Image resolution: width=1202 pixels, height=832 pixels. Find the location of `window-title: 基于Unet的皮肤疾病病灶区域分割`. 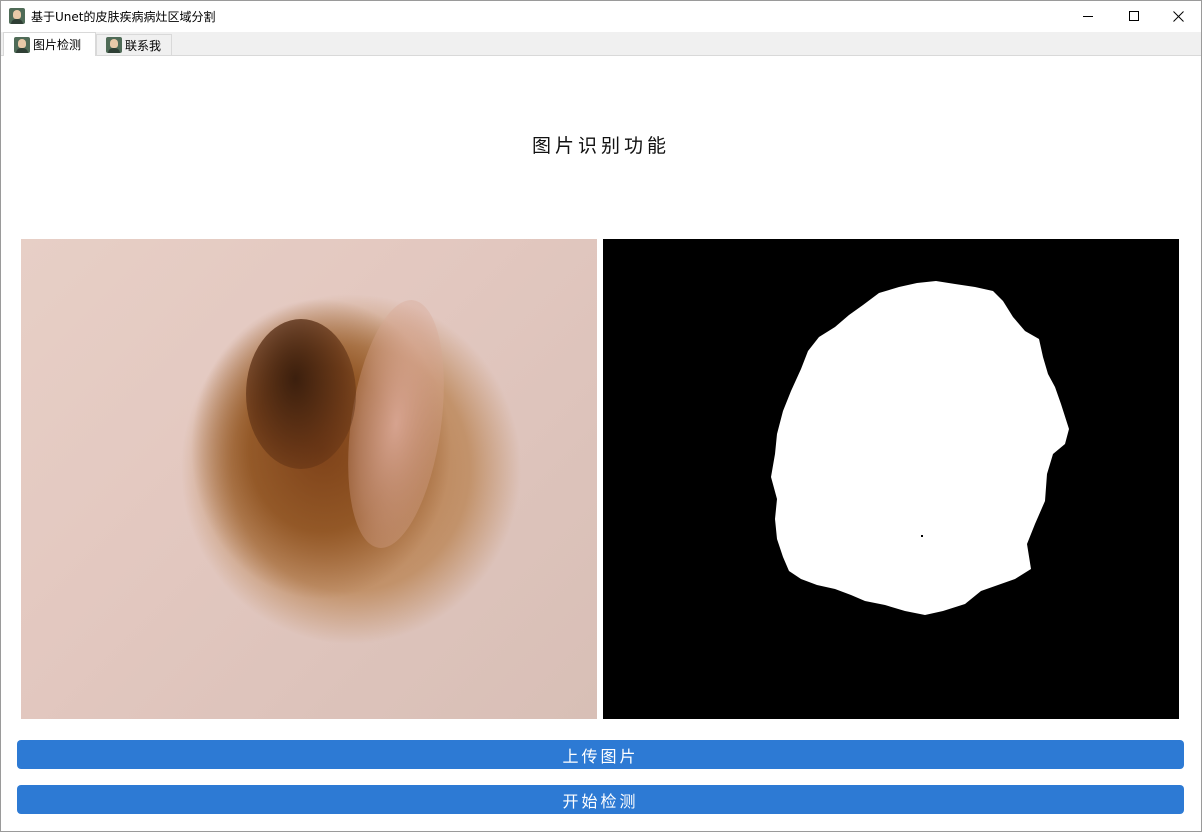

window-title: 基于Unet的皮肤疾病病灶区域分割 is located at coordinates (123, 17).